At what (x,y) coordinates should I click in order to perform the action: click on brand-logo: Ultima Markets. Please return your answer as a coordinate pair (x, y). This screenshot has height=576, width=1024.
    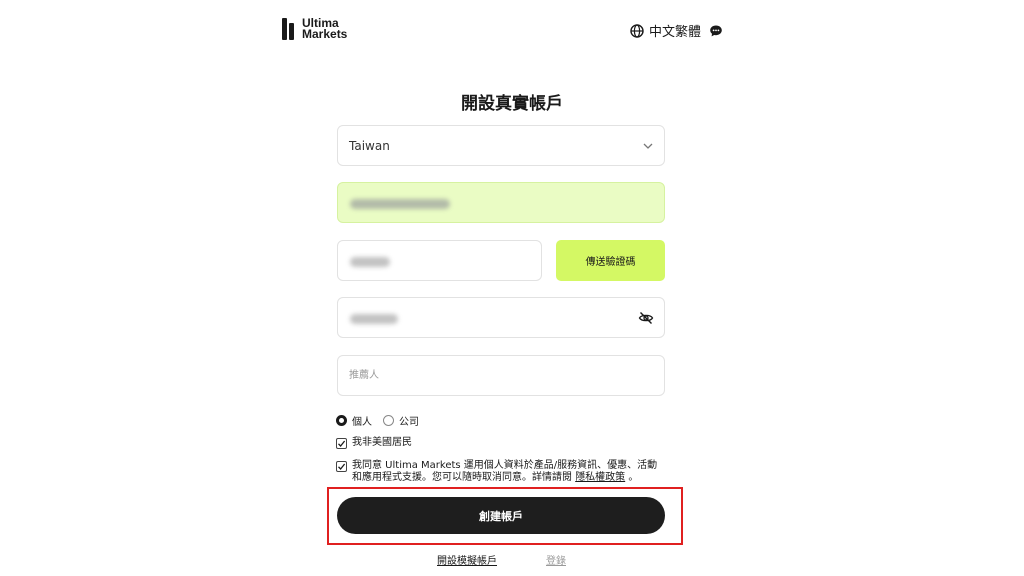
    Looking at the image, I should click on (315, 28).